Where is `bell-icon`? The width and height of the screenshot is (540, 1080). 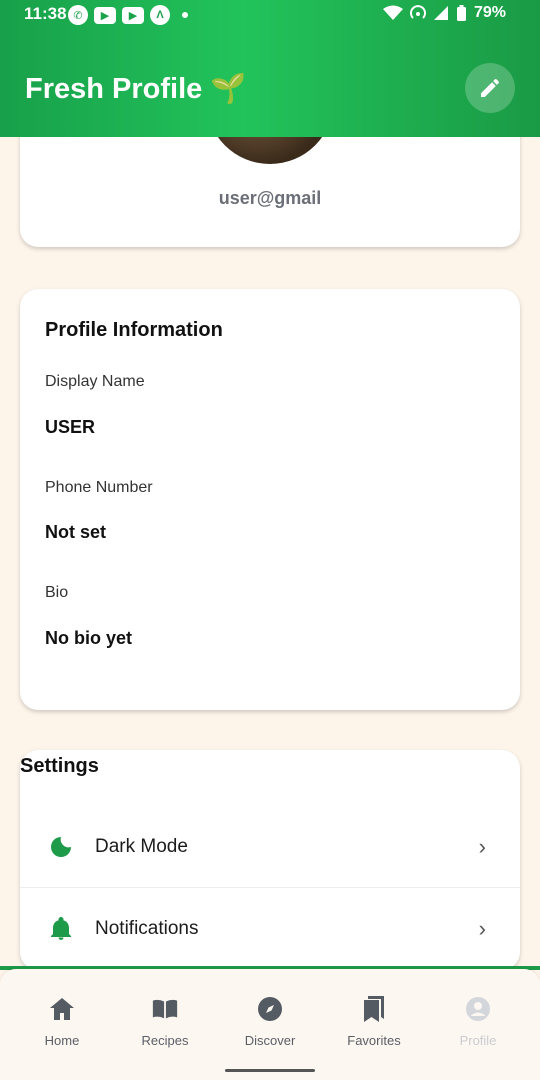
bell-icon is located at coordinates (61, 929).